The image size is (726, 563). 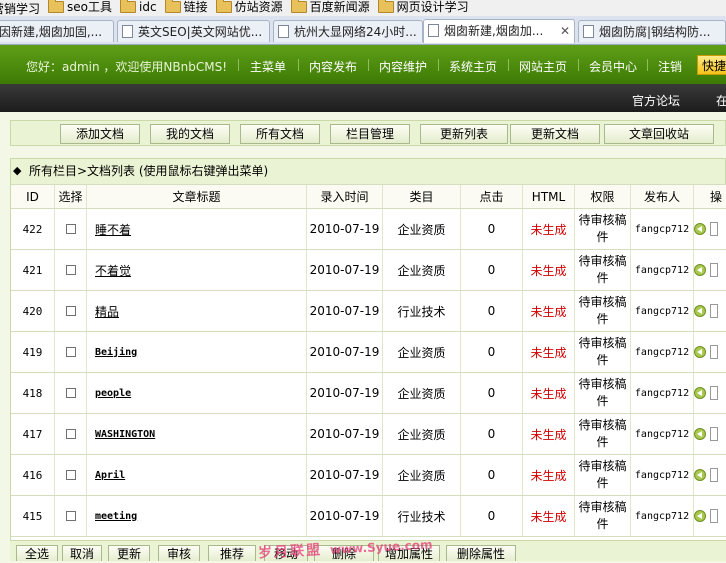 What do you see at coordinates (129, 553) in the screenshot?
I see `batch-action-button: 更新` at bounding box center [129, 553].